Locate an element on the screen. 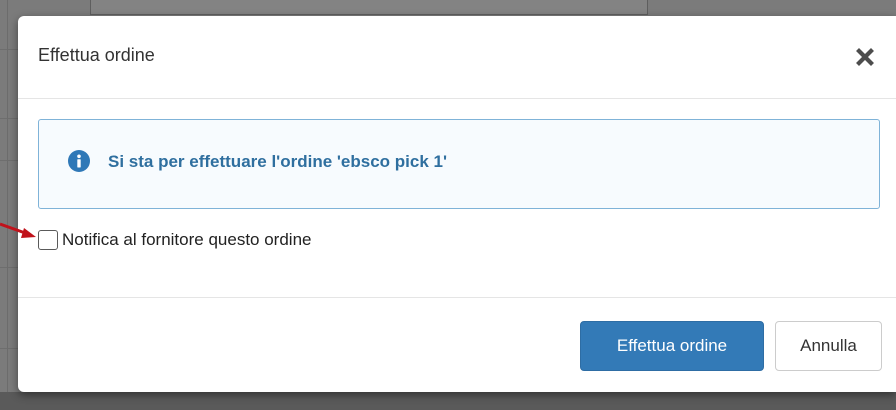  annotation-arrow-icon is located at coordinates (18, 230).